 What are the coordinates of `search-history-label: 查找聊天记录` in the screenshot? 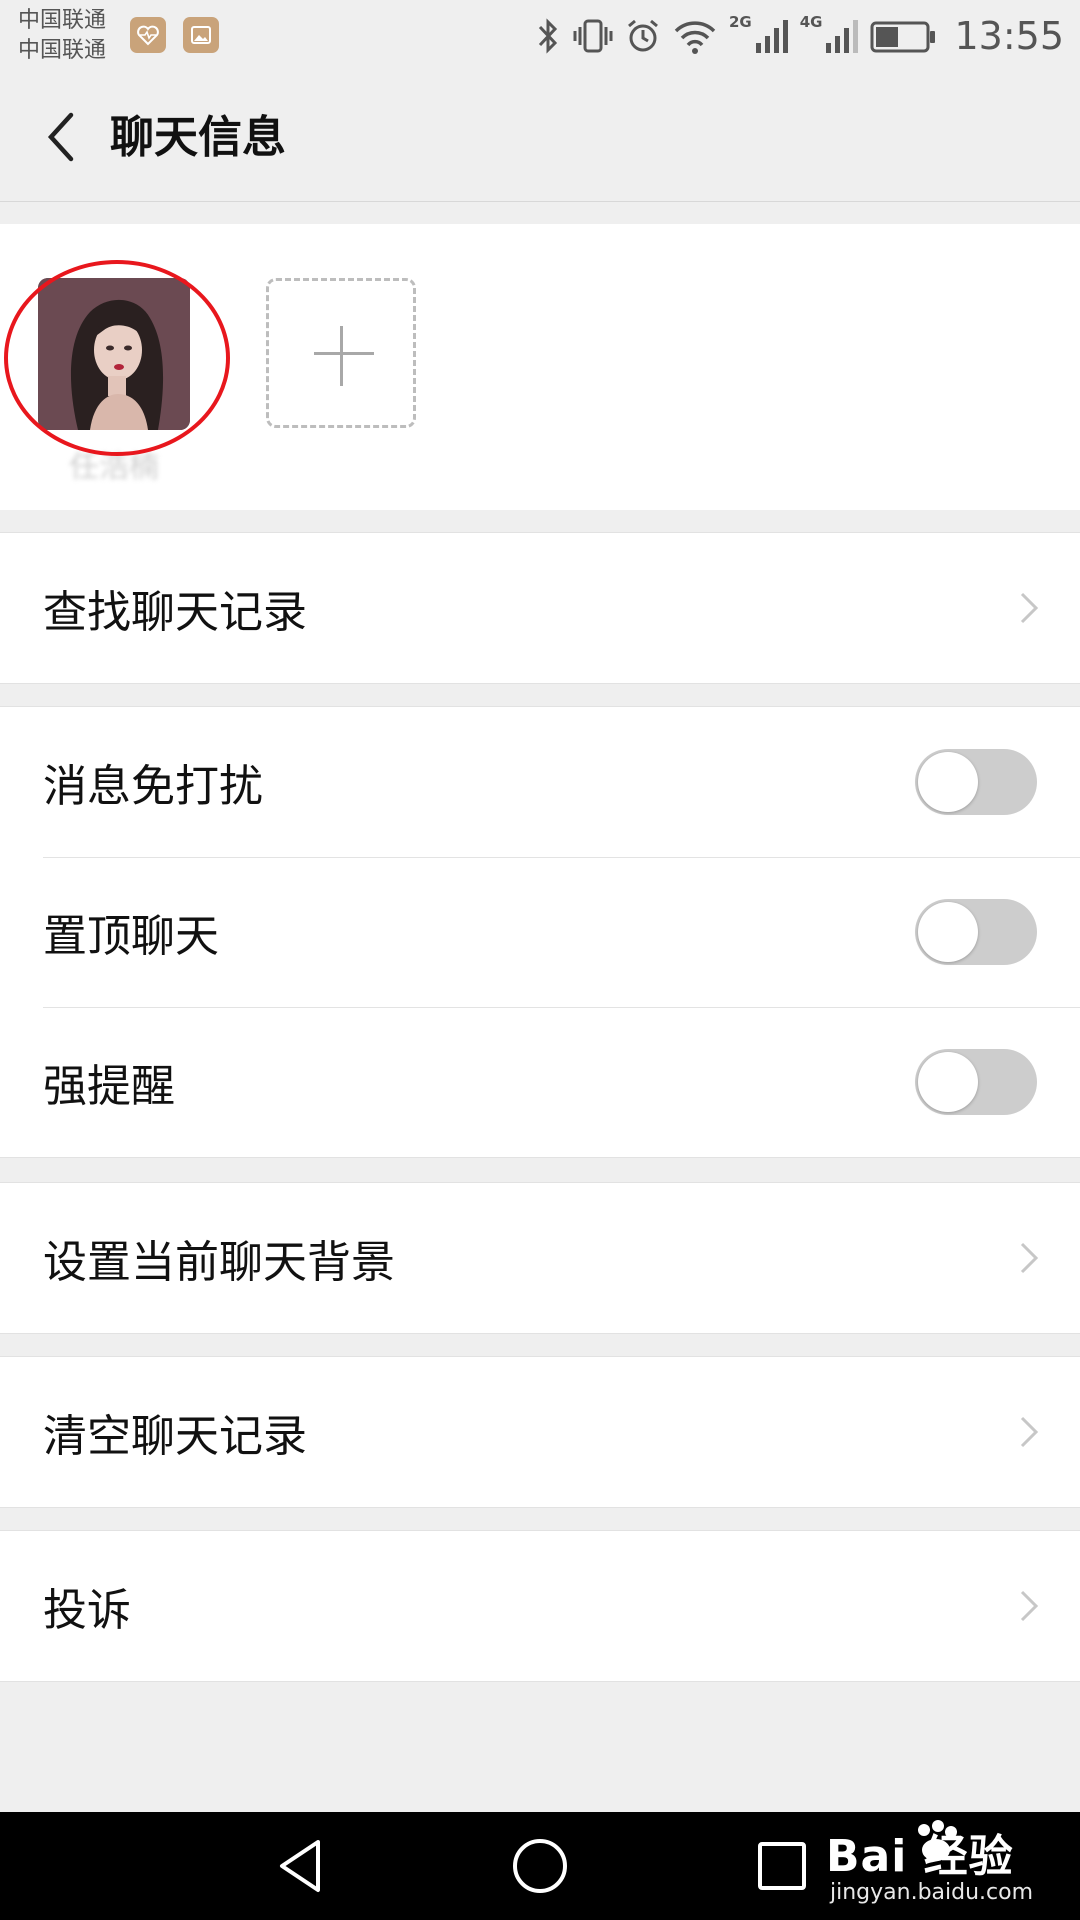 It's located at (175, 612).